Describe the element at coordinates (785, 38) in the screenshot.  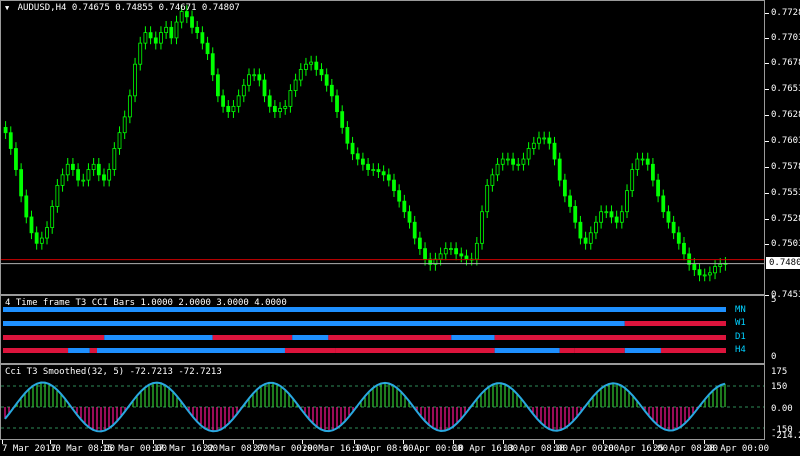
I see `price-axis-label: 0.77030` at that location.